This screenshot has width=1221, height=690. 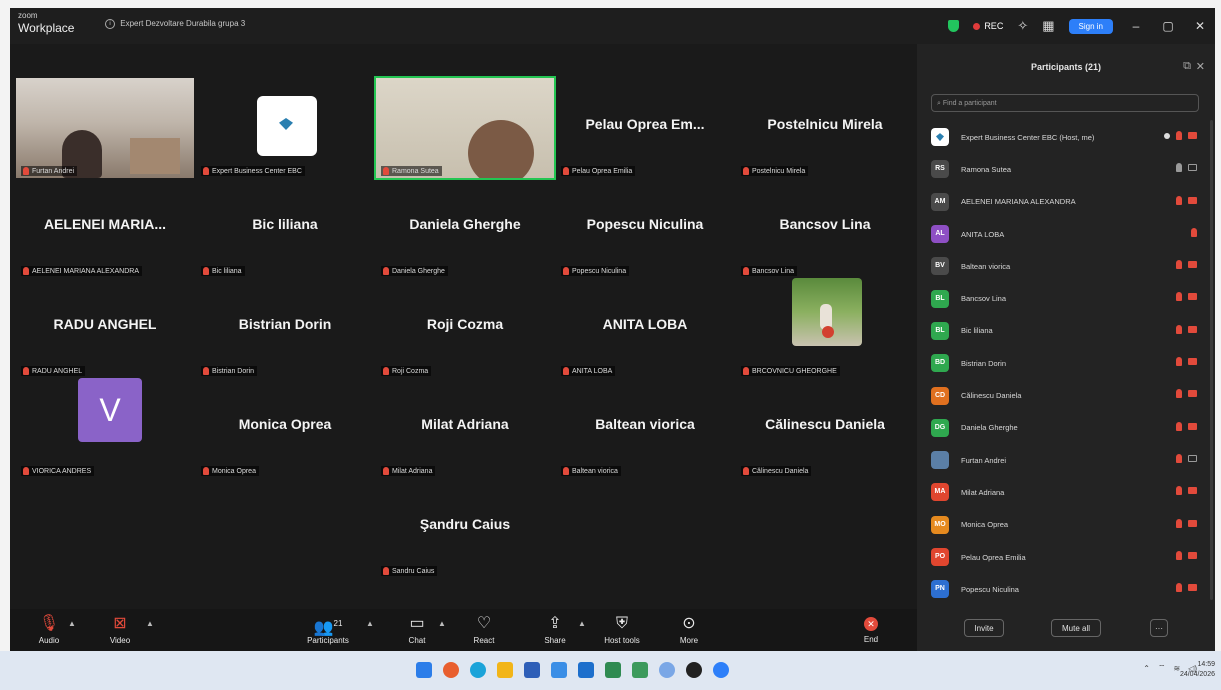 What do you see at coordinates (110, 24) in the screenshot?
I see `info-icon: i` at bounding box center [110, 24].